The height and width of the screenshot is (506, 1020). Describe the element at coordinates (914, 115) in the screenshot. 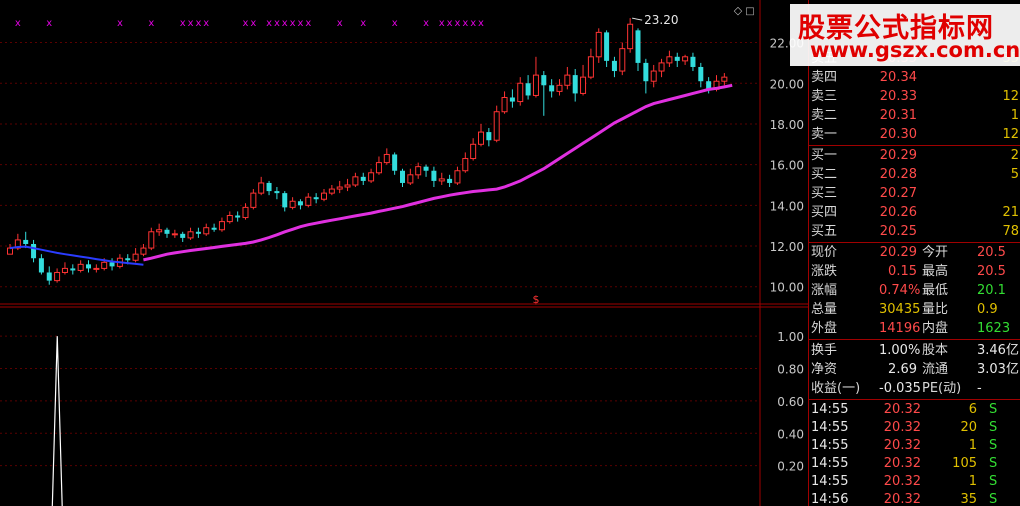

I see `order-book-row: 卖二 20.31 1` at that location.